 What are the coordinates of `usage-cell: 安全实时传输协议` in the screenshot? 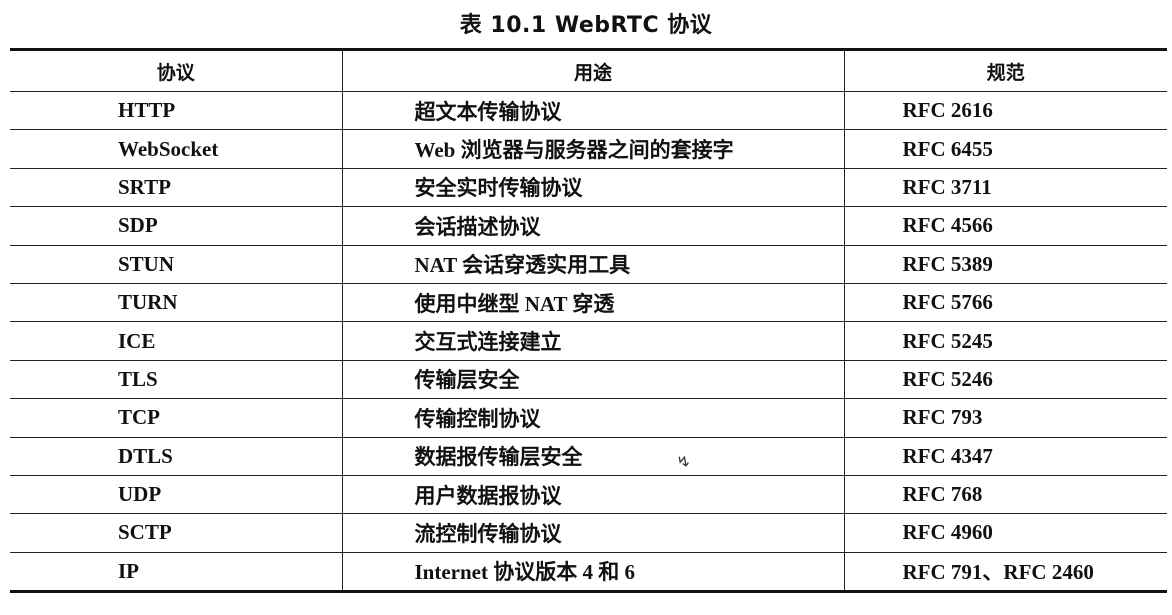 It's located at (592, 188).